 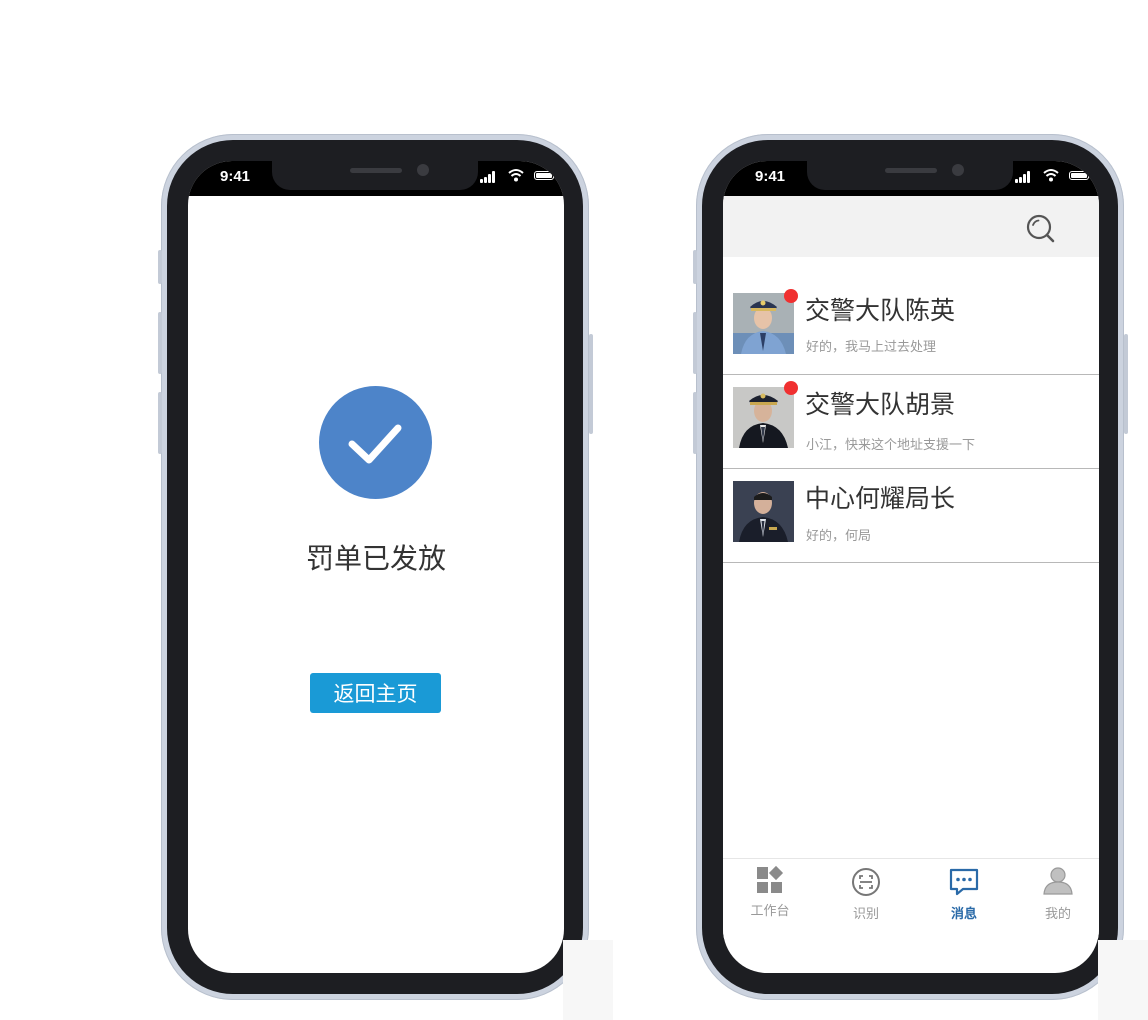 I want to click on message-item-chen-ying: 交警大队陈英 好的，我马上过去处理, so click(x=911, y=316).